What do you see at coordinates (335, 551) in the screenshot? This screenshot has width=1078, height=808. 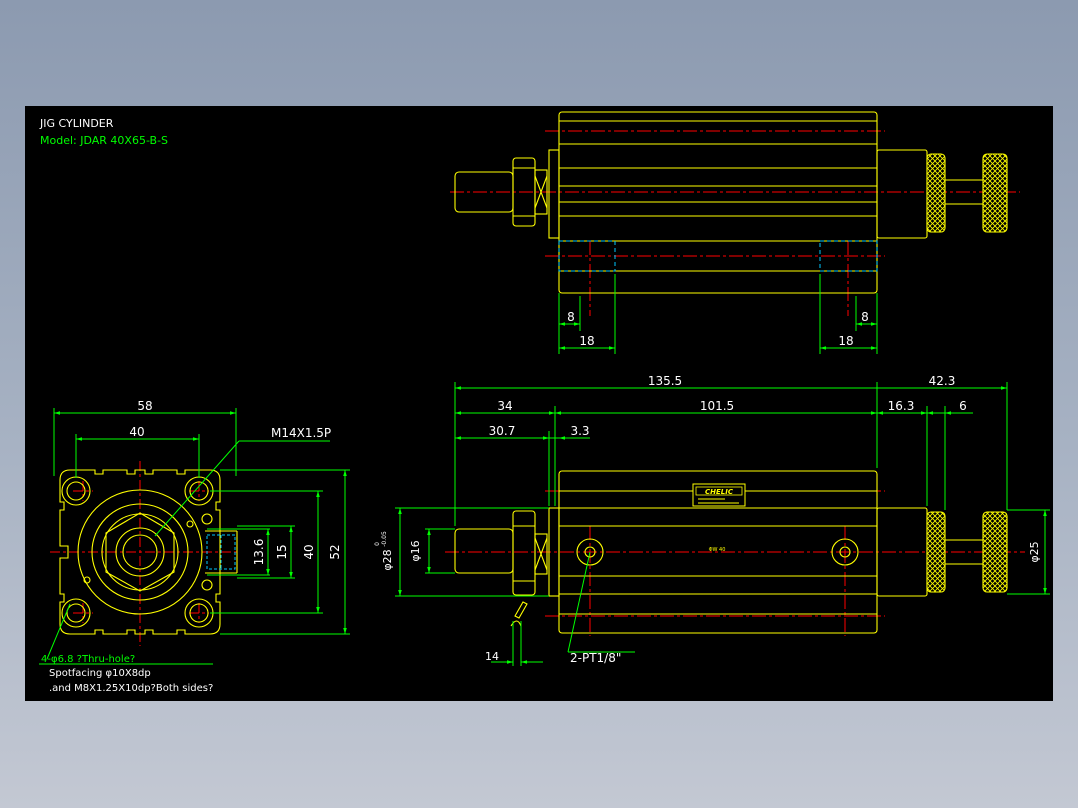 I see `dim-height-52: 52` at bounding box center [335, 551].